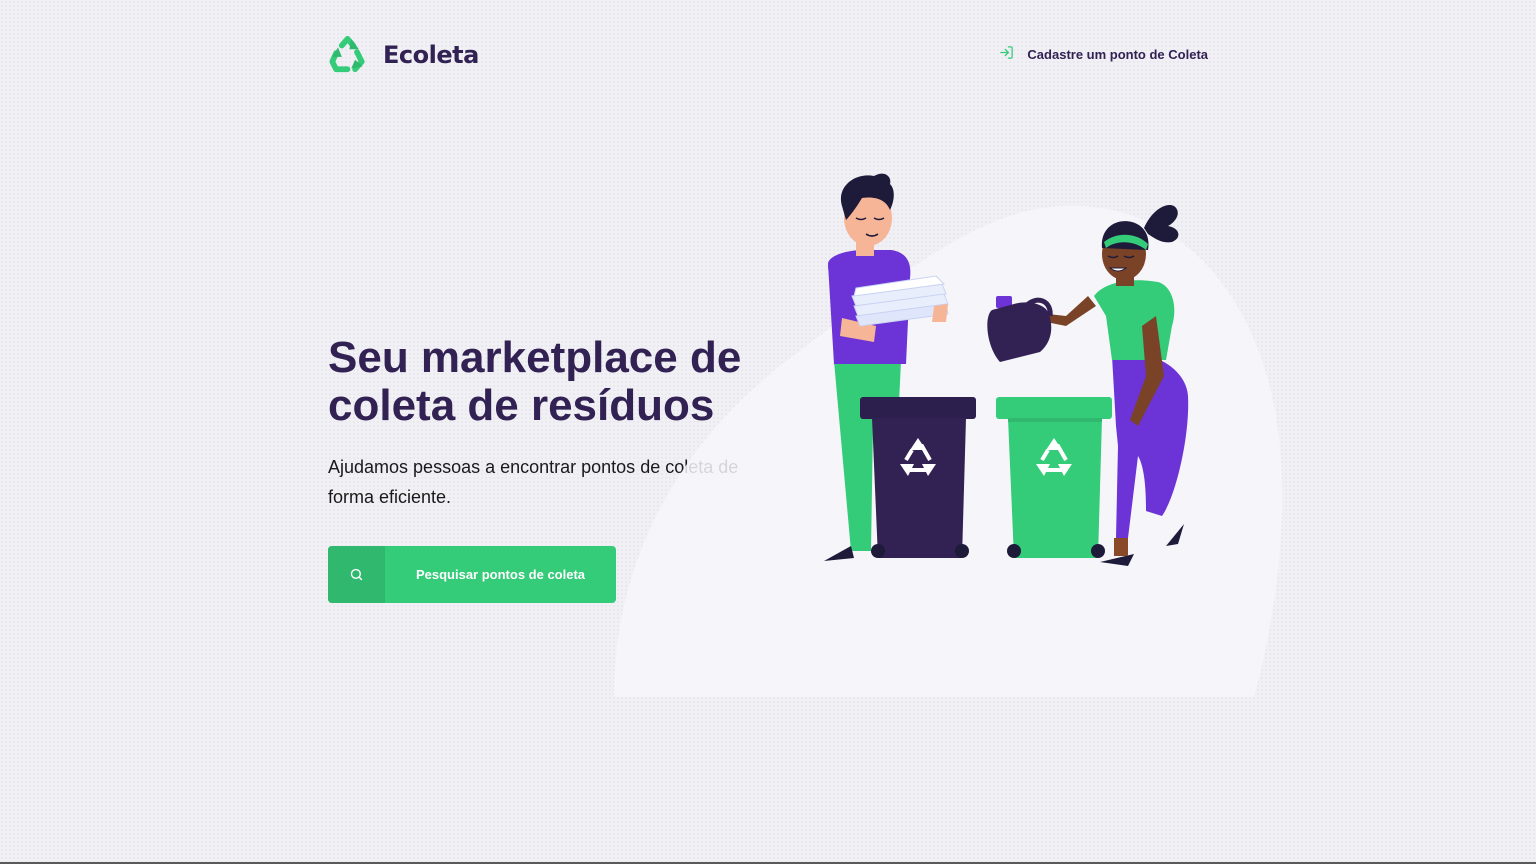 Image resolution: width=1536 pixels, height=864 pixels. I want to click on log-in-icon, so click(1013, 54).